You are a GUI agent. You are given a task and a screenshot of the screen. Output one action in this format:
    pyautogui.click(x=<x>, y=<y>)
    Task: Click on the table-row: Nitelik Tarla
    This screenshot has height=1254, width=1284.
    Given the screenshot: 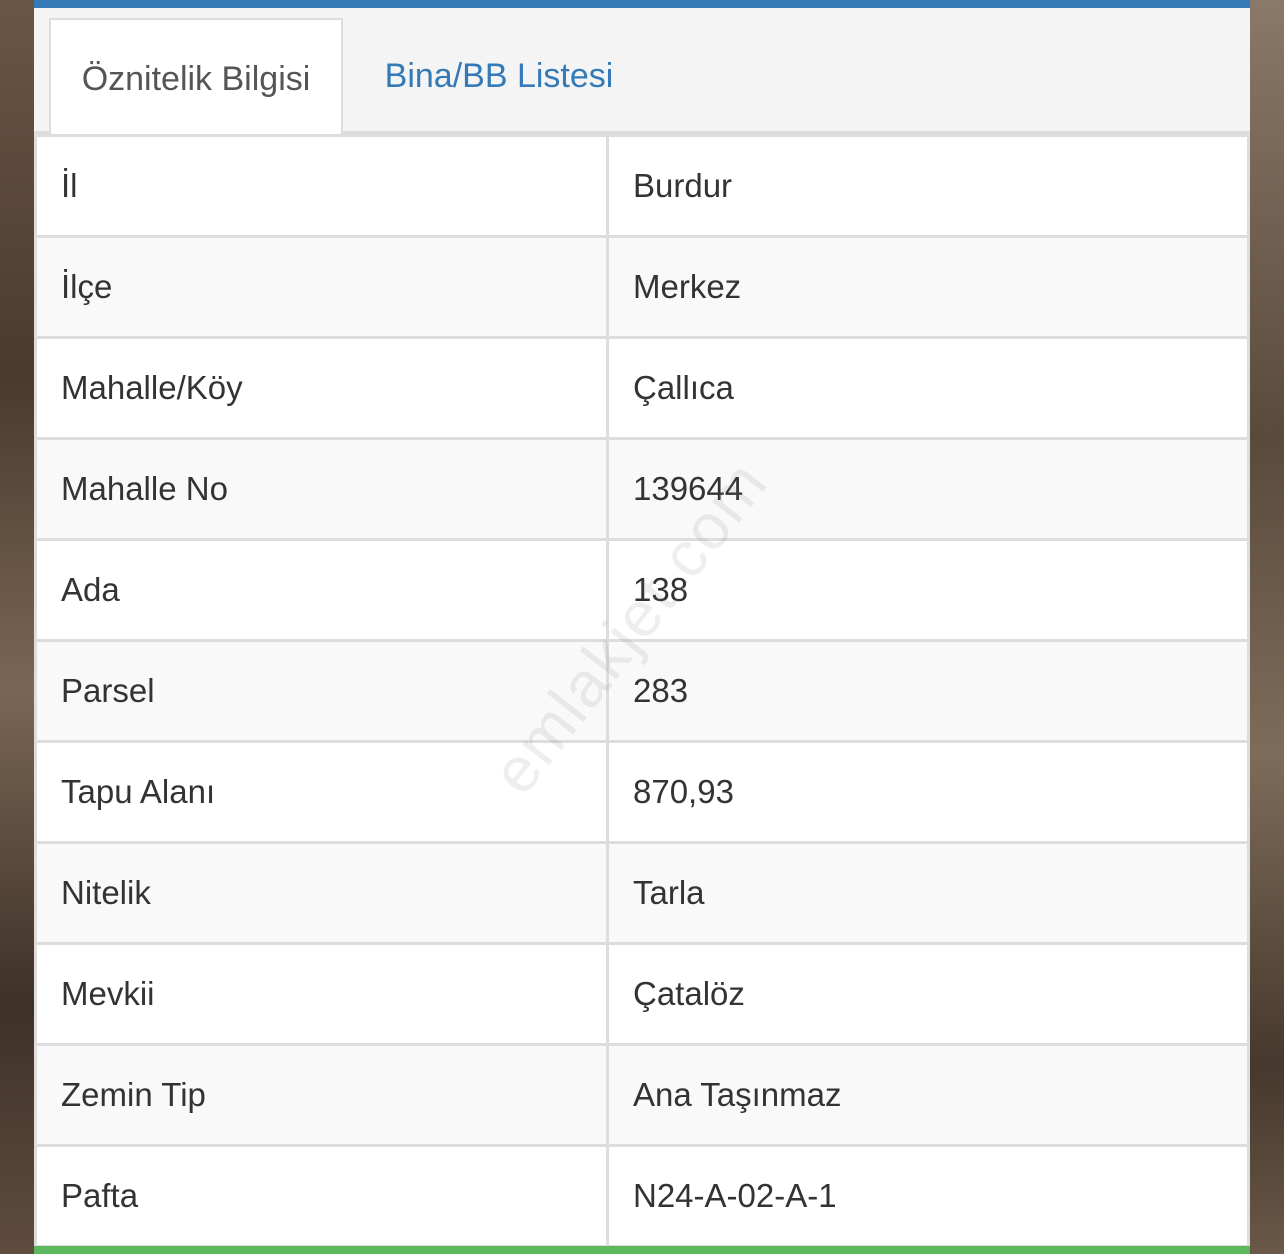 What is the action you would take?
    pyautogui.click(x=642, y=893)
    